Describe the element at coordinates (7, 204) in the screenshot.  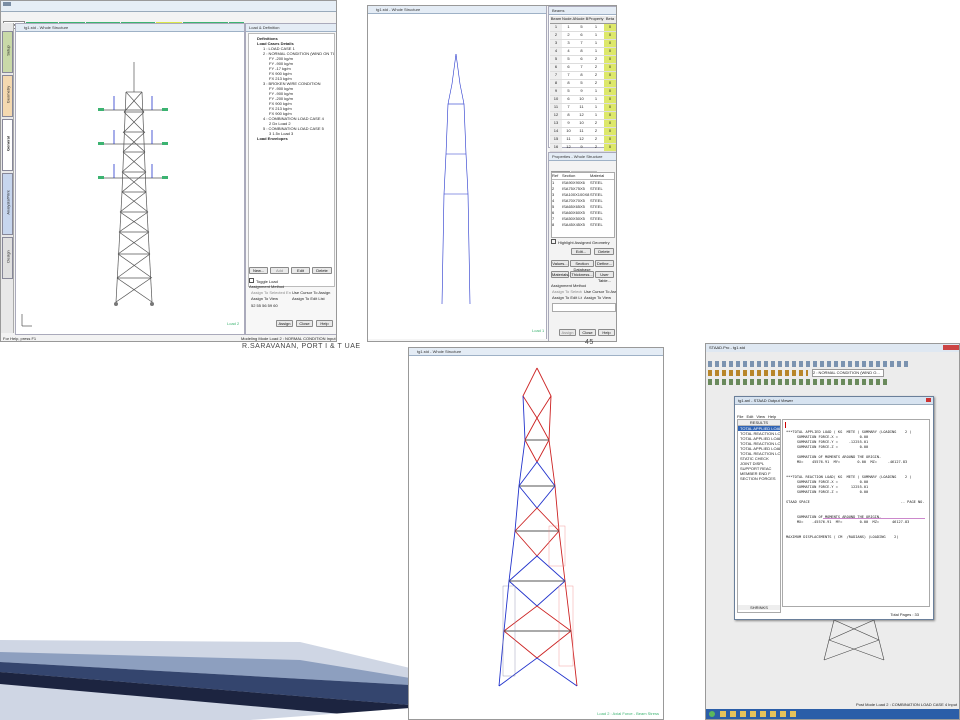
I see `side-tab-analysis: Analysis/Print` at that location.